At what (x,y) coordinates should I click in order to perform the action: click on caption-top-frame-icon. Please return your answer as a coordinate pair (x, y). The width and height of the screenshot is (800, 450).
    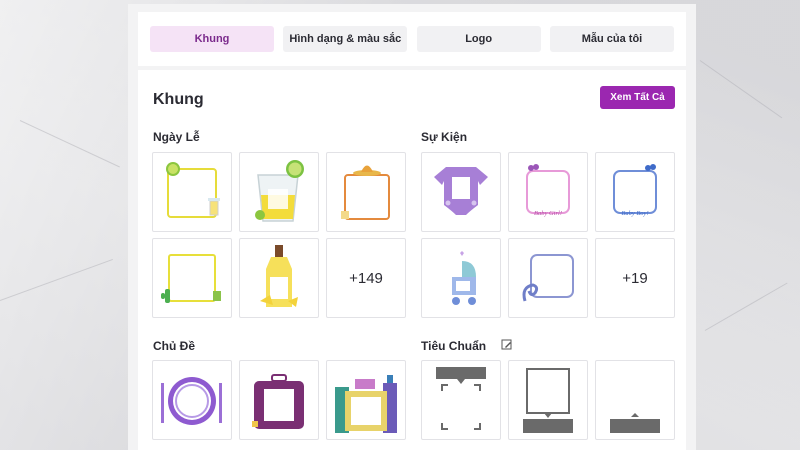
    Looking at the image, I should click on (461, 398).